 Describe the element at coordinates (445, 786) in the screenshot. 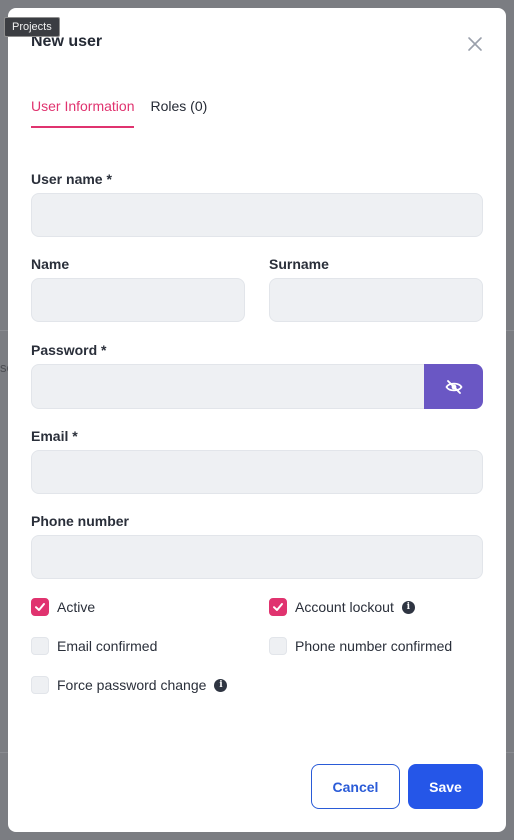

I see `save-button: Save` at that location.